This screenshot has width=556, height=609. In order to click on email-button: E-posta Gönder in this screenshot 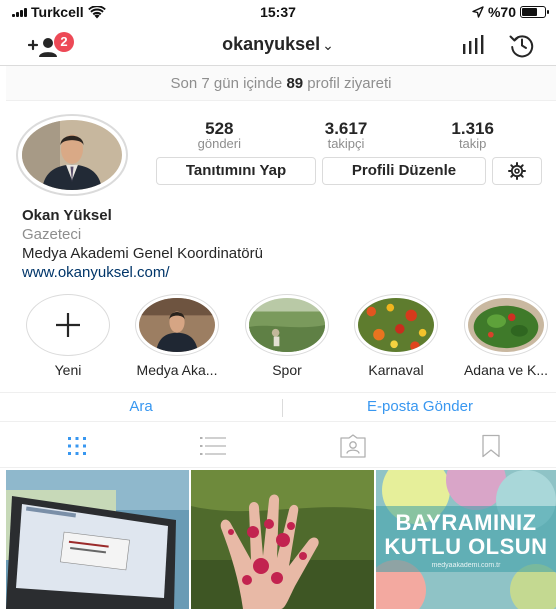, I will do `click(420, 407)`.